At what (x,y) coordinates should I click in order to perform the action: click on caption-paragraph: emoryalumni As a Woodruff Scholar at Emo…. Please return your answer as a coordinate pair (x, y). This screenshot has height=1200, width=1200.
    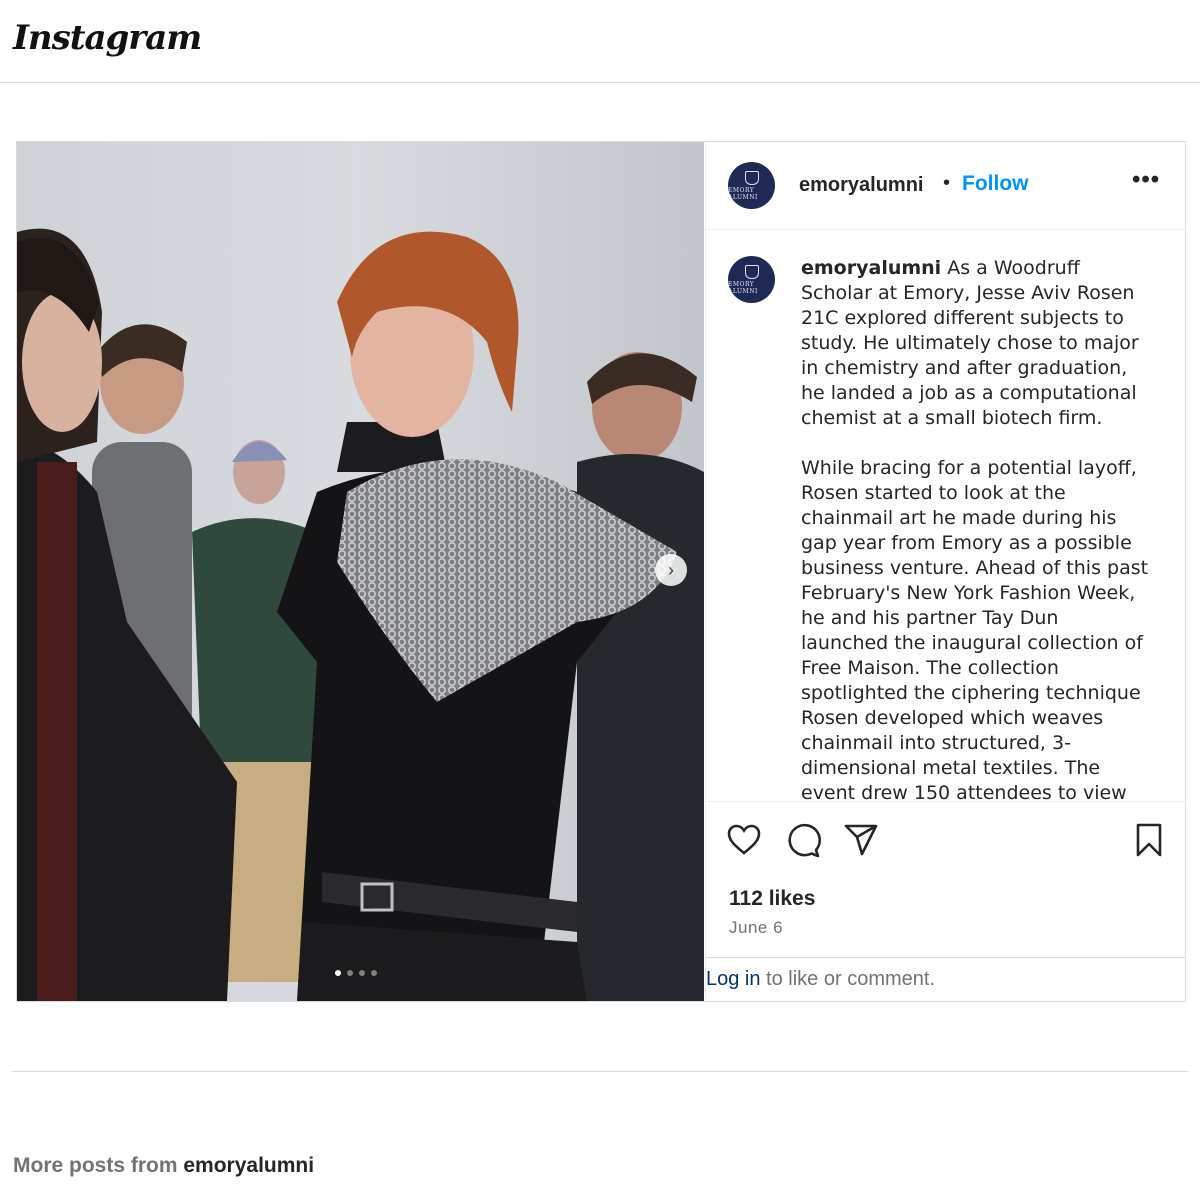
    Looking at the image, I should click on (976, 343).